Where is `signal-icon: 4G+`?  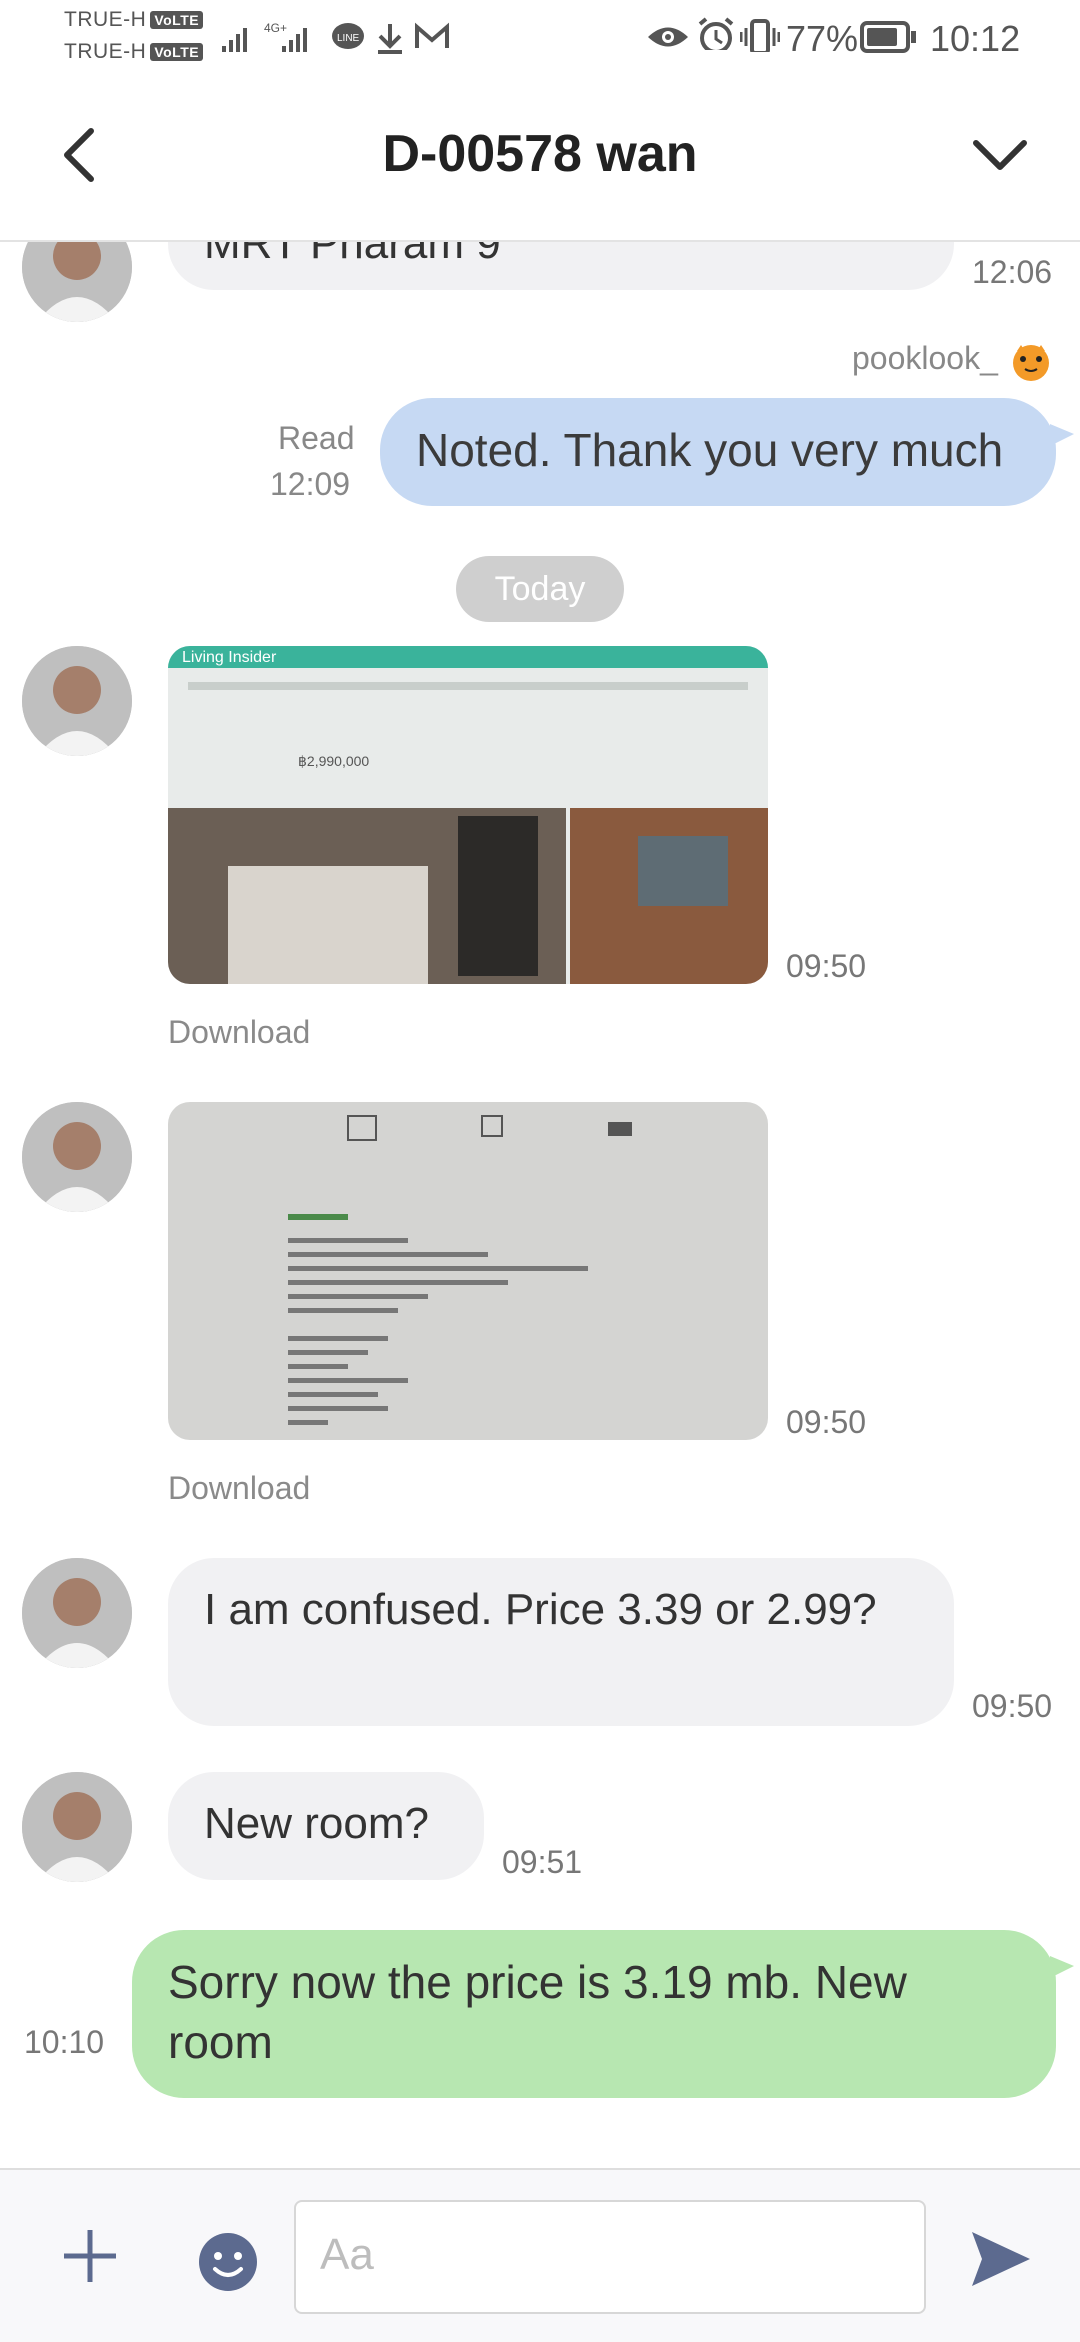
signal-icon: 4G+ is located at coordinates (264, 36).